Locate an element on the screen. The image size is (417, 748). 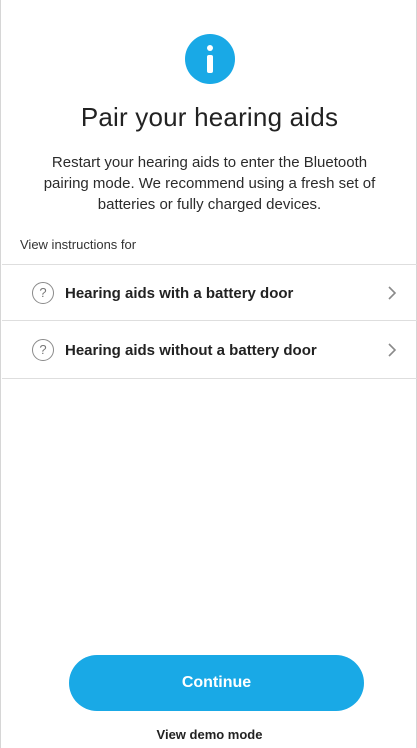
view-demo-mode-link: View demo mode is located at coordinates (209, 734).